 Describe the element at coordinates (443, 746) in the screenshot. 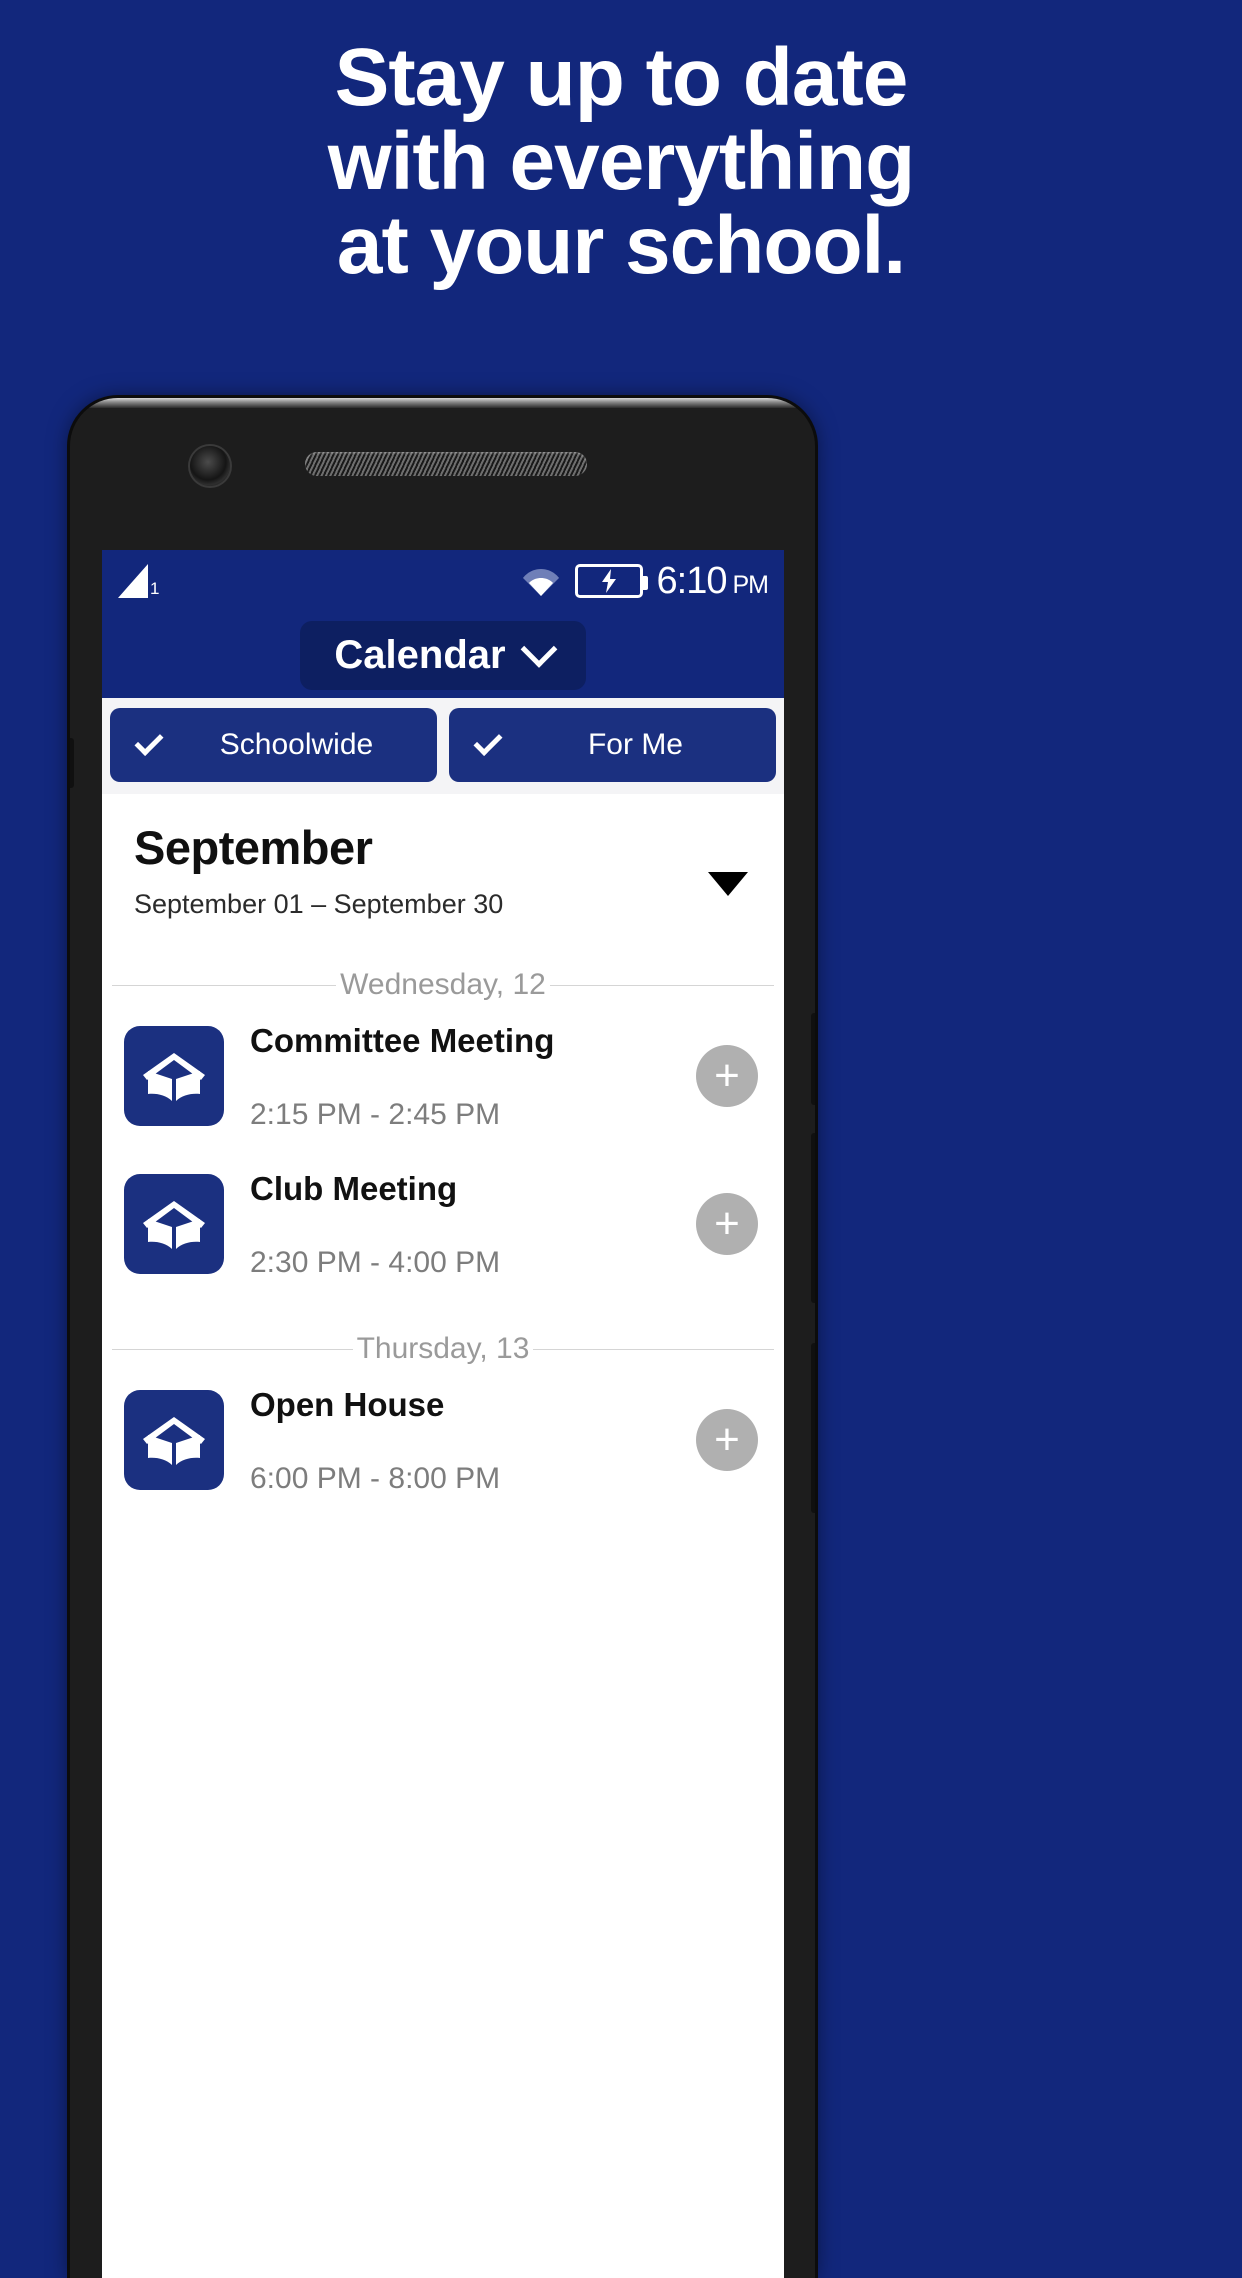

I see `filter-chip-row: Schoolwide For Me` at that location.